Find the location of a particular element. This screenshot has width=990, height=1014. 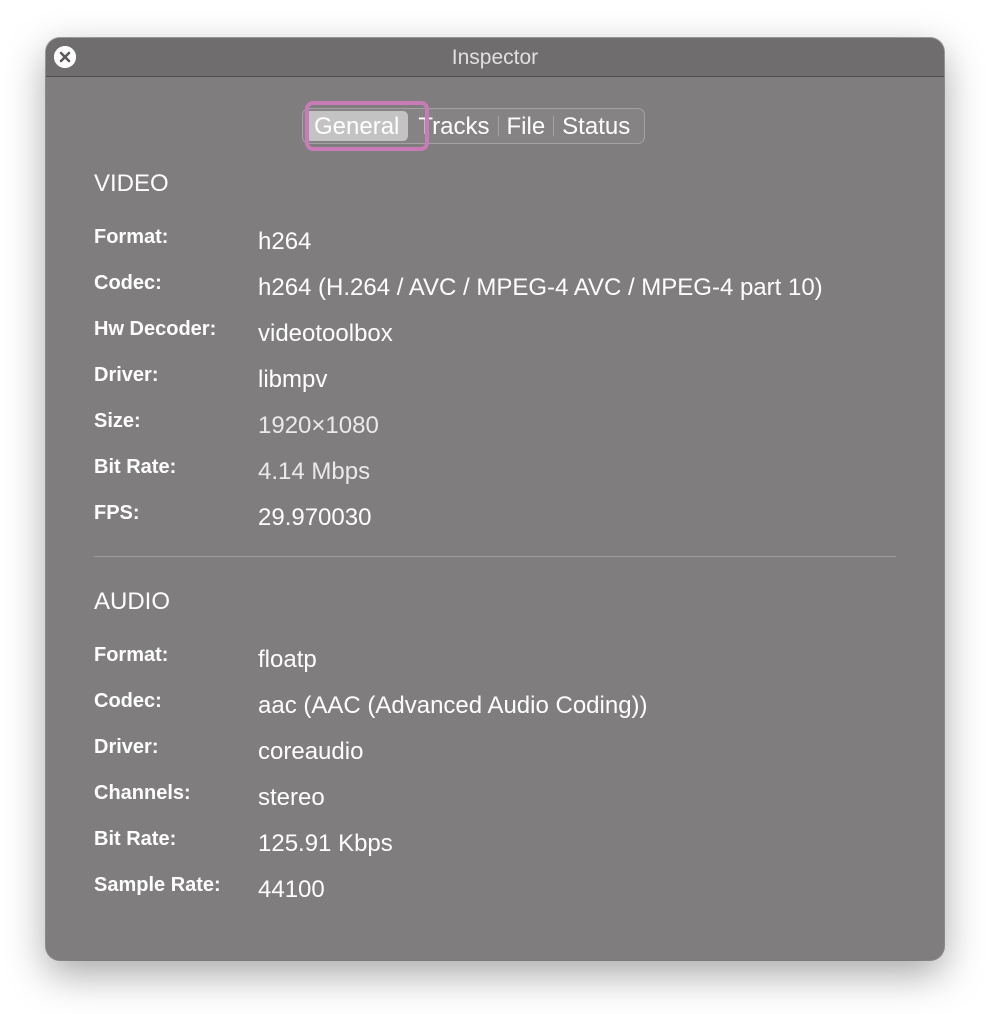

tab-bar: General Tracks File Status is located at coordinates (474, 126).